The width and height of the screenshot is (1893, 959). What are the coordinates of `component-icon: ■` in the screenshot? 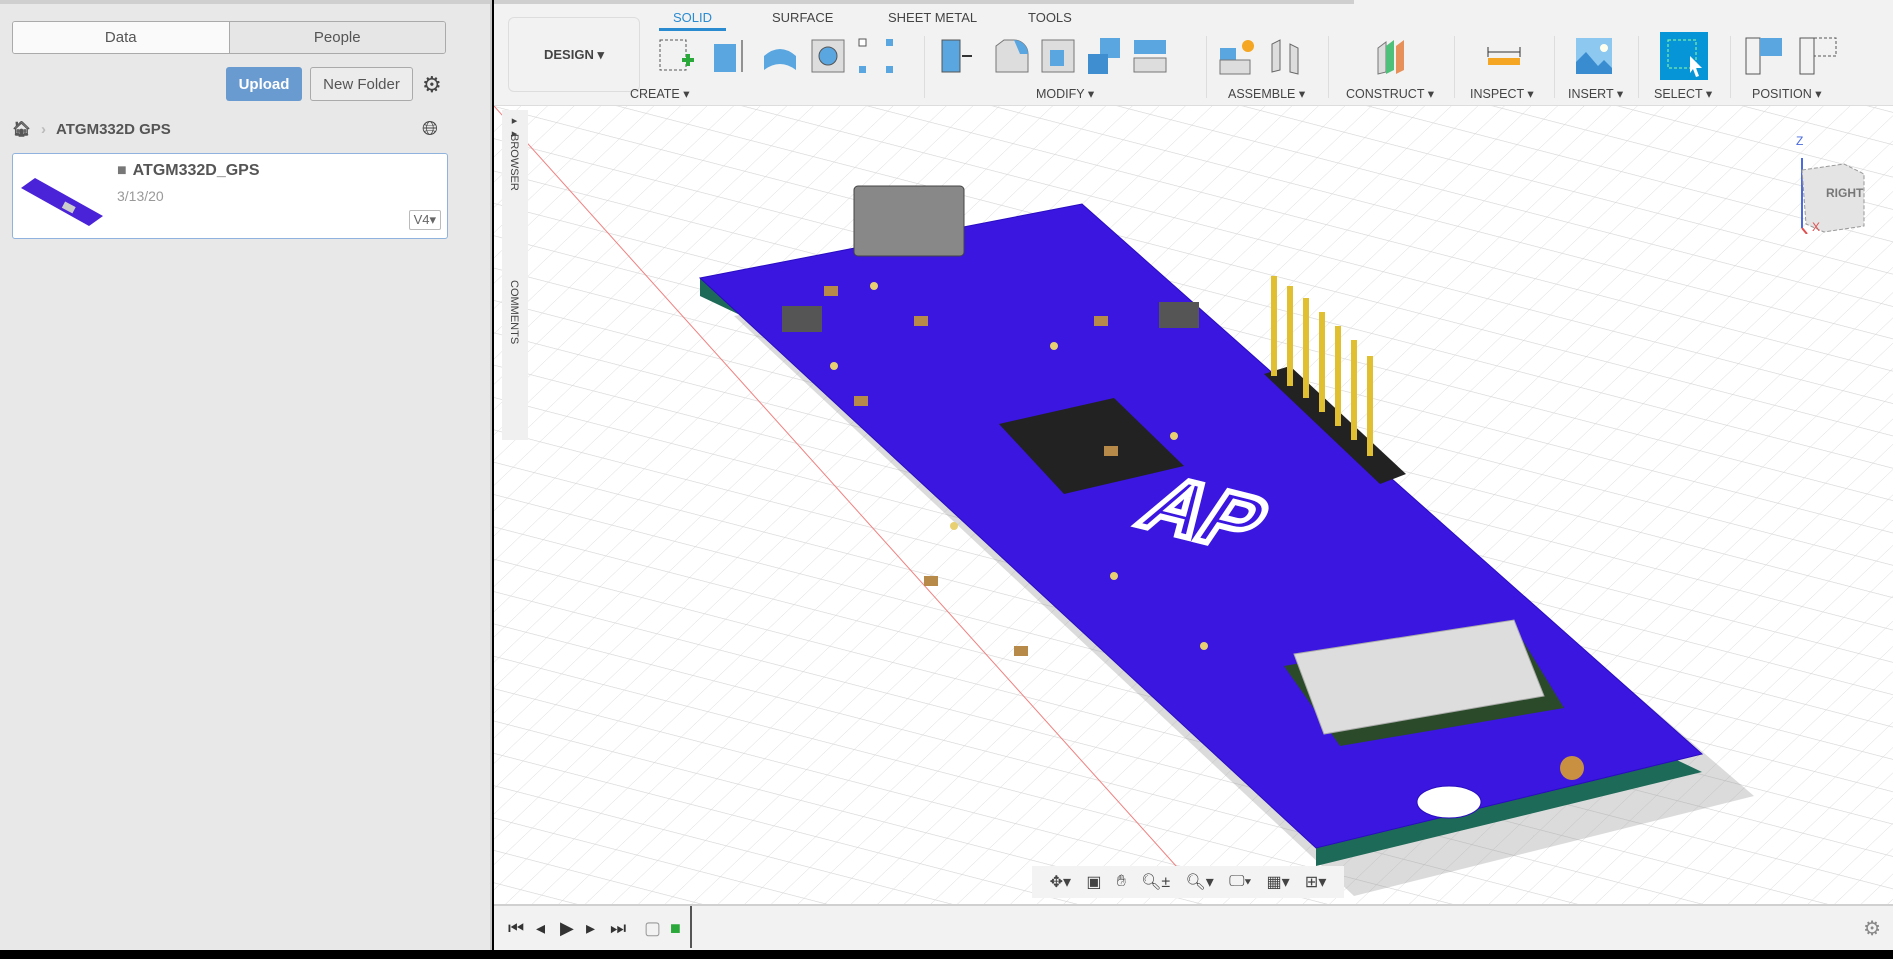 It's located at (122, 170).